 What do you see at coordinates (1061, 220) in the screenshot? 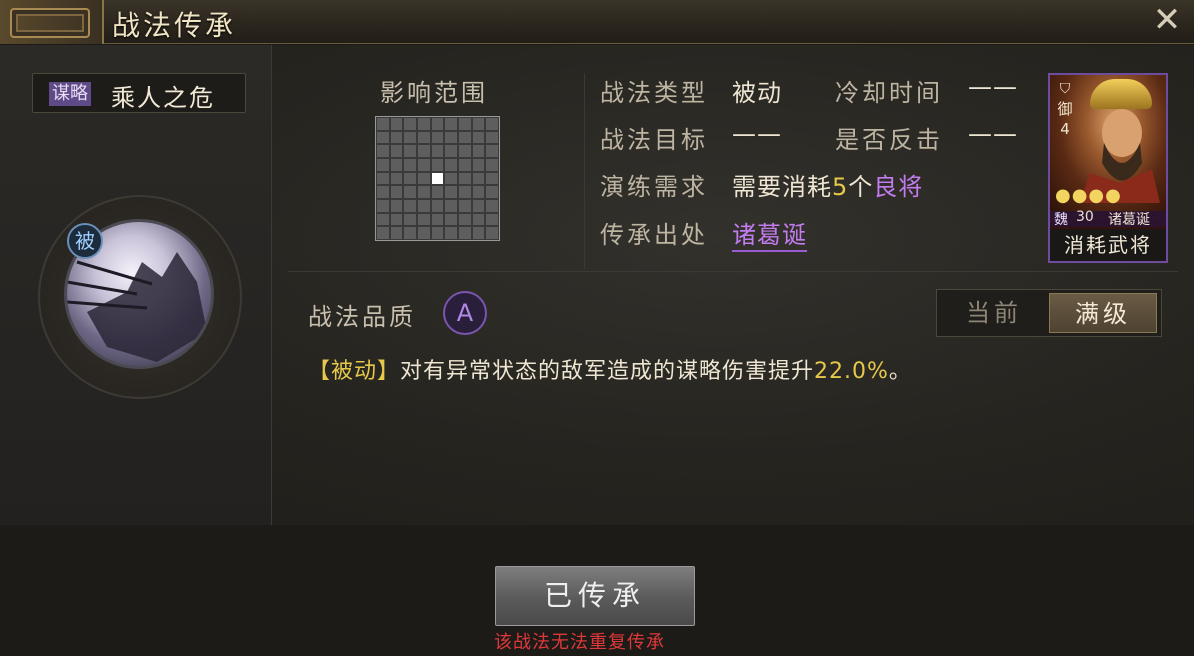
I see `general-faction: 魏` at bounding box center [1061, 220].